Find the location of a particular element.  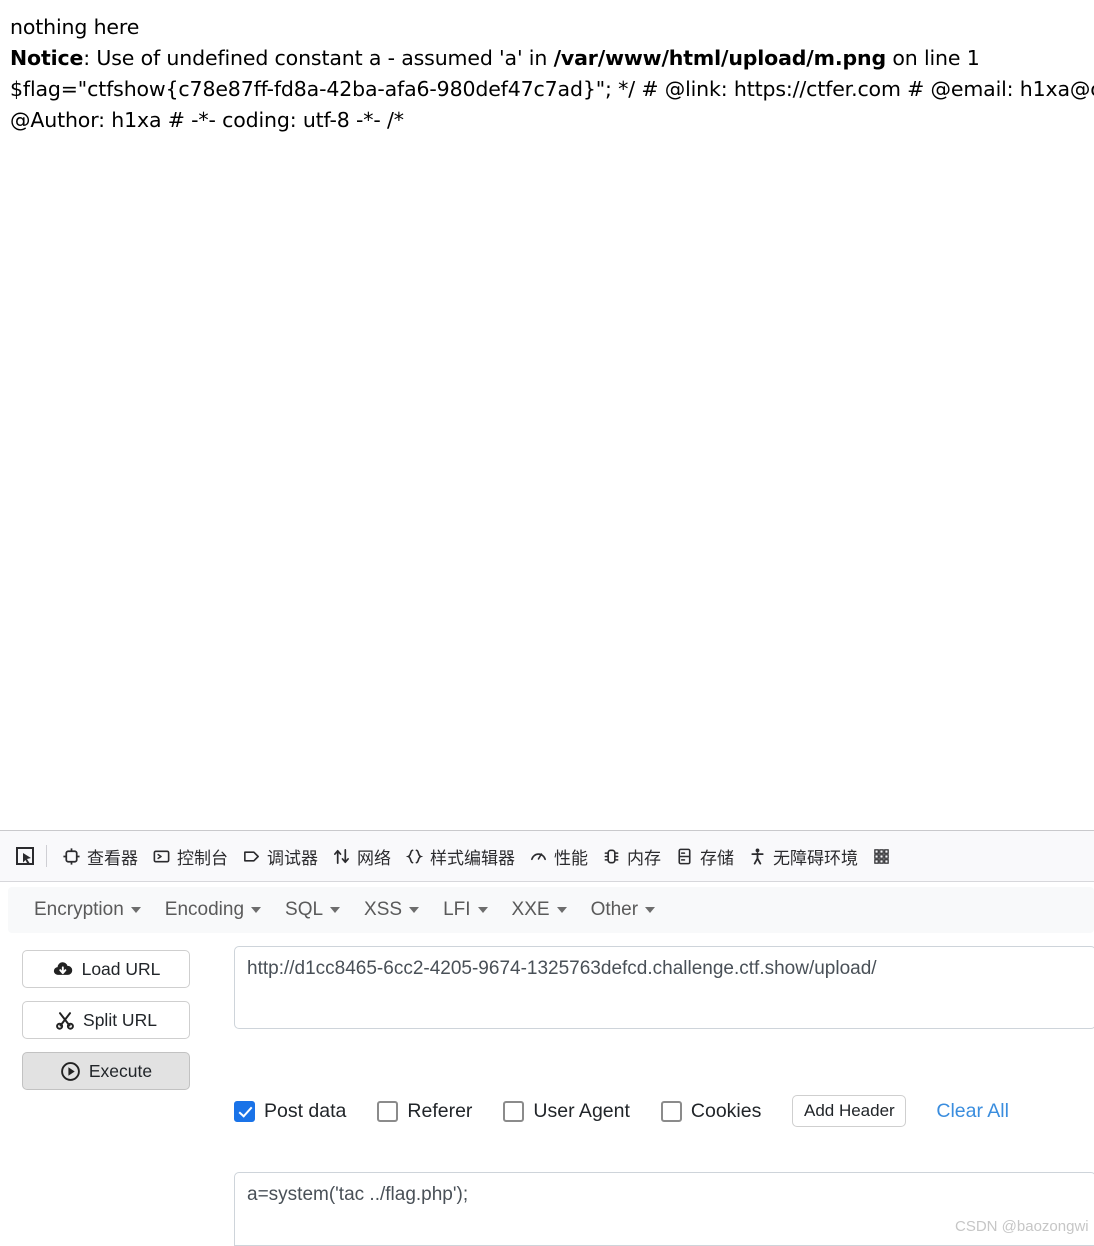

user-agent-checkbox is located at coordinates (514, 1111).